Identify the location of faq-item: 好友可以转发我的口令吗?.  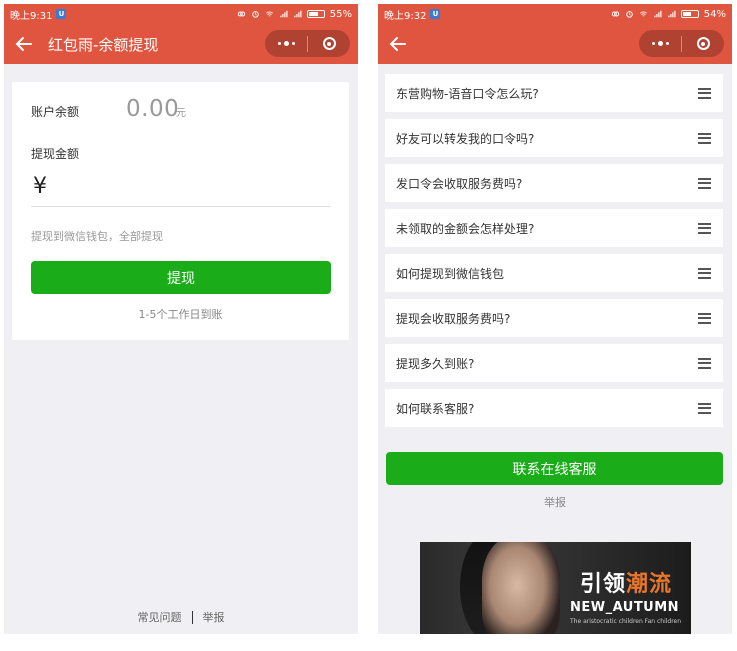
(554, 138).